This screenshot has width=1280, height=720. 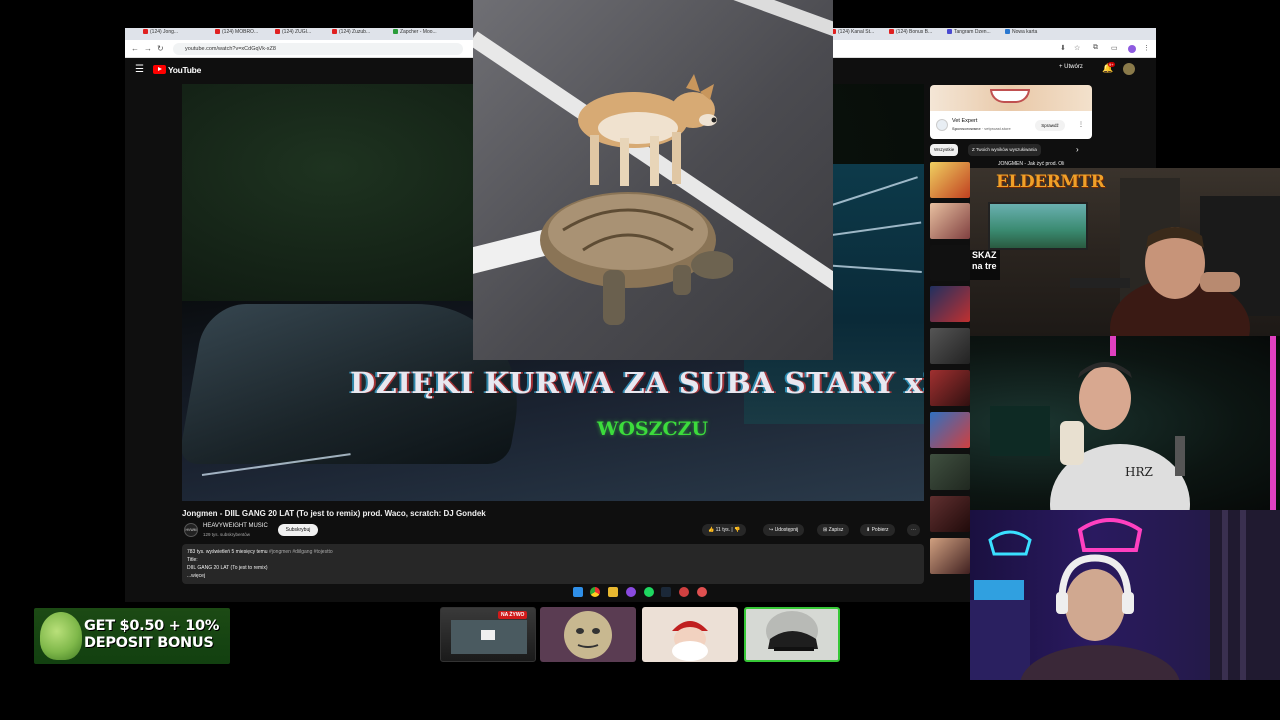 What do you see at coordinates (159, 69) in the screenshot?
I see `youtube-play-icon` at bounding box center [159, 69].